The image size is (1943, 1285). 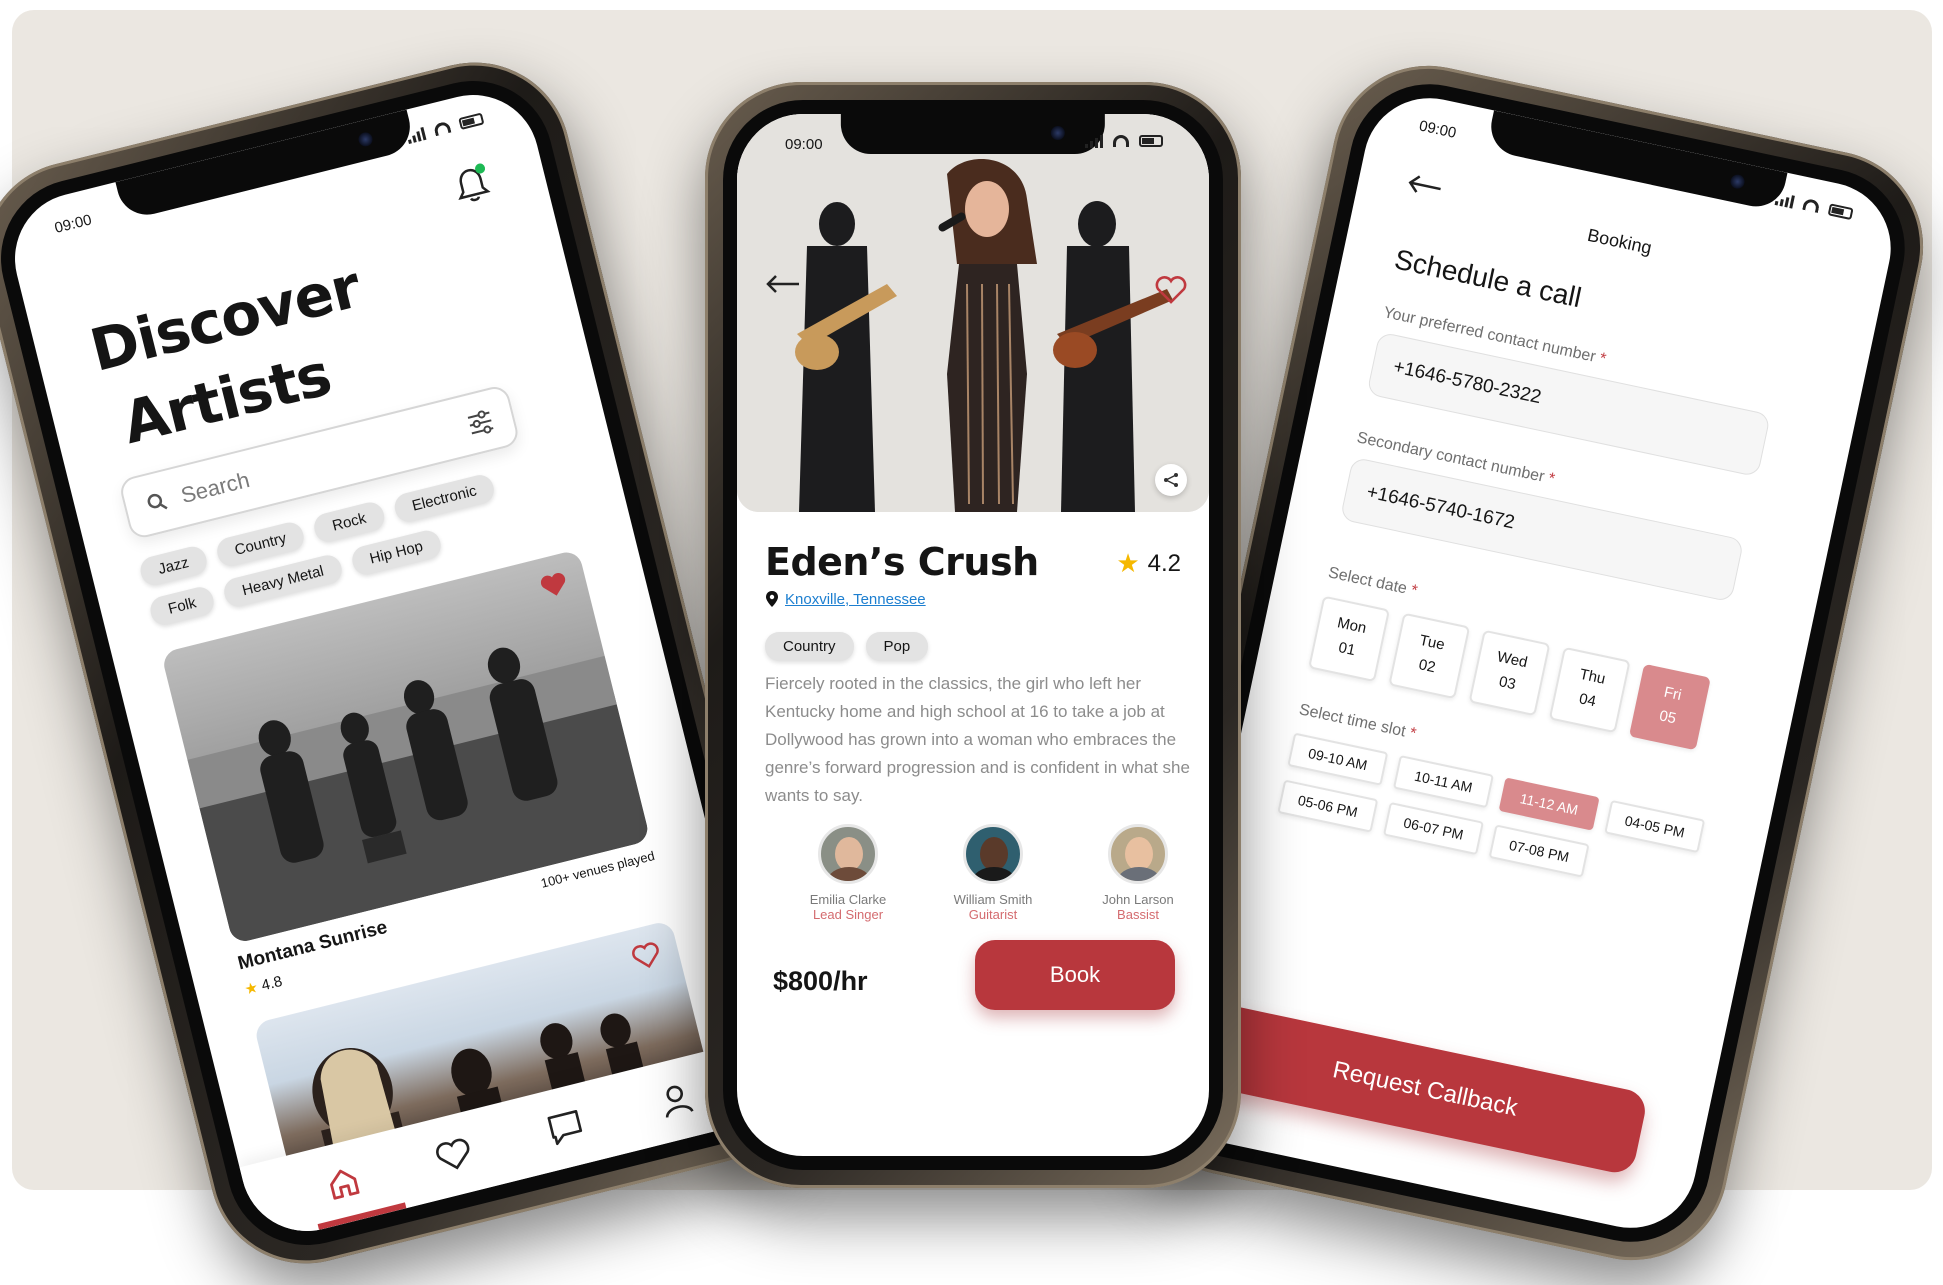 I want to click on hourly-price: $800/hr, so click(x=820, y=981).